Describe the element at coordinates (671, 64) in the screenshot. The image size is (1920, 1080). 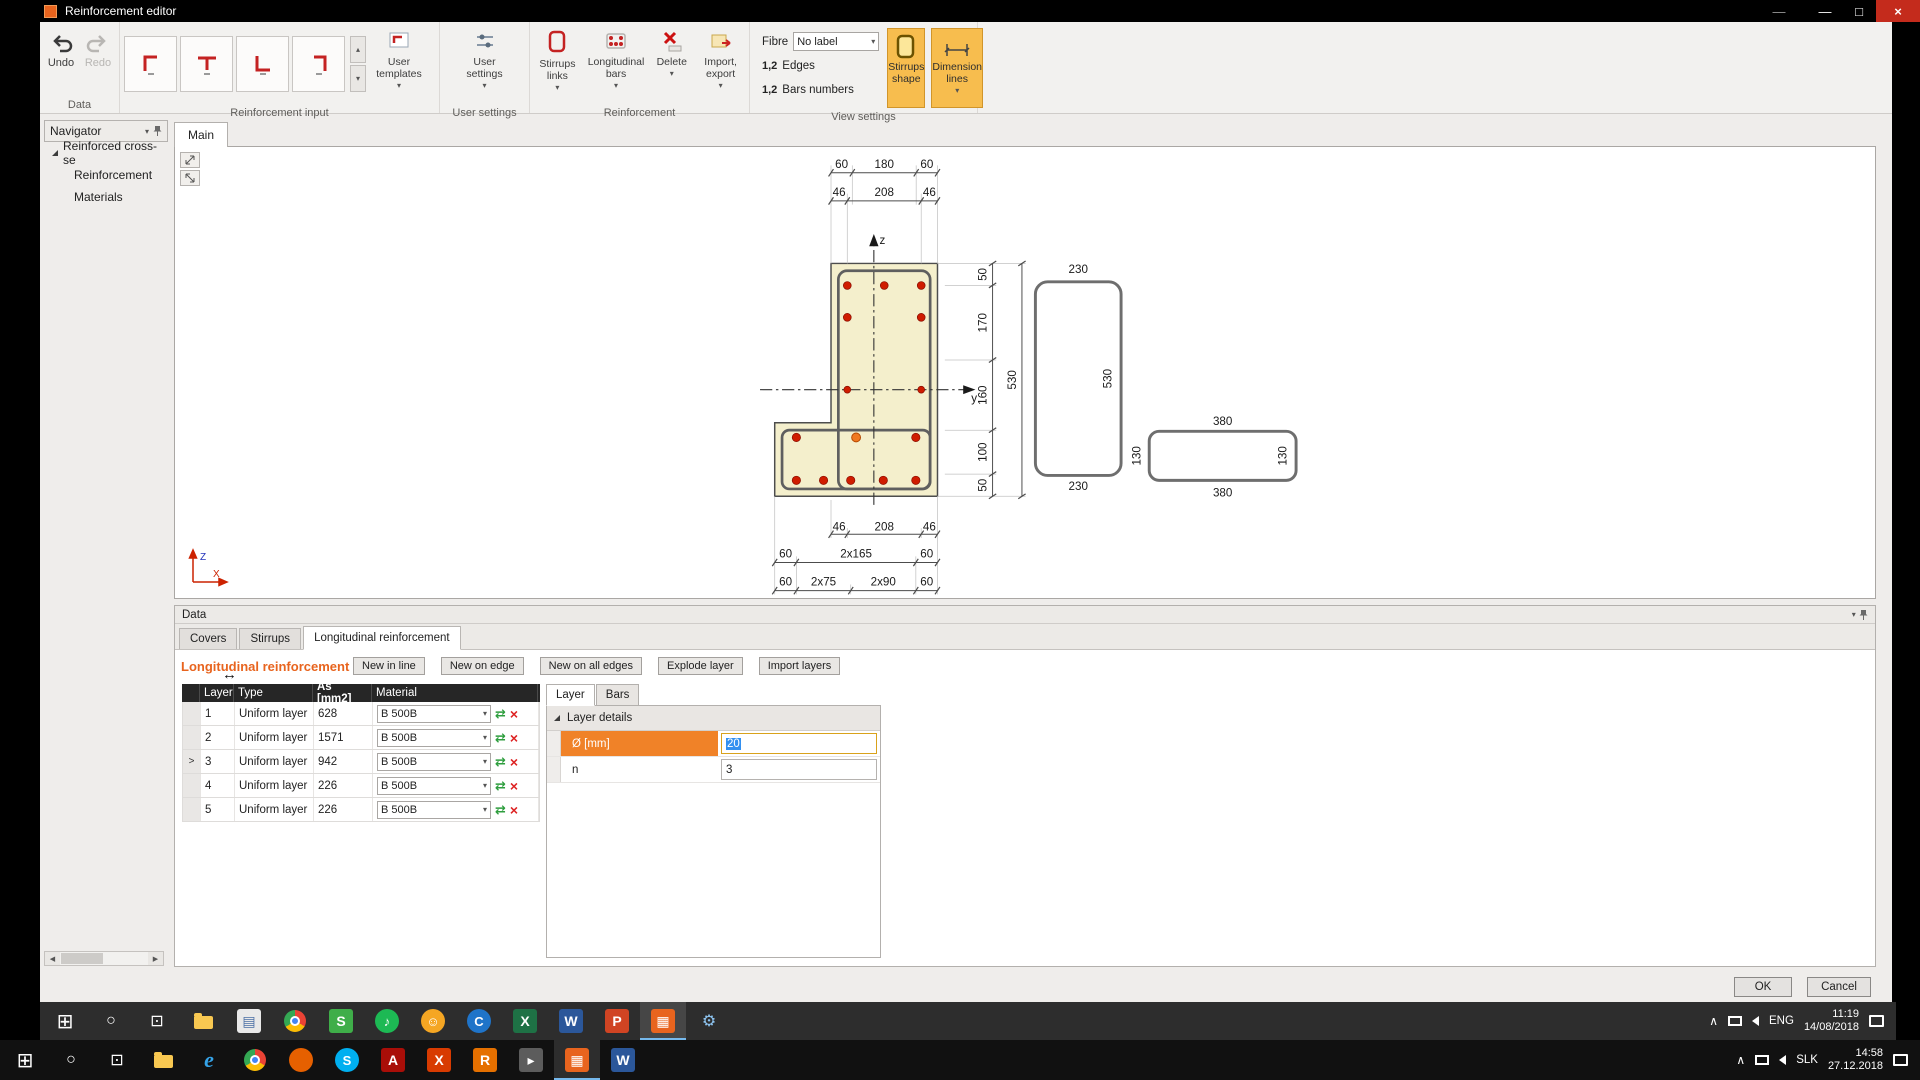
I see `delete-button: Delete ▾` at that location.